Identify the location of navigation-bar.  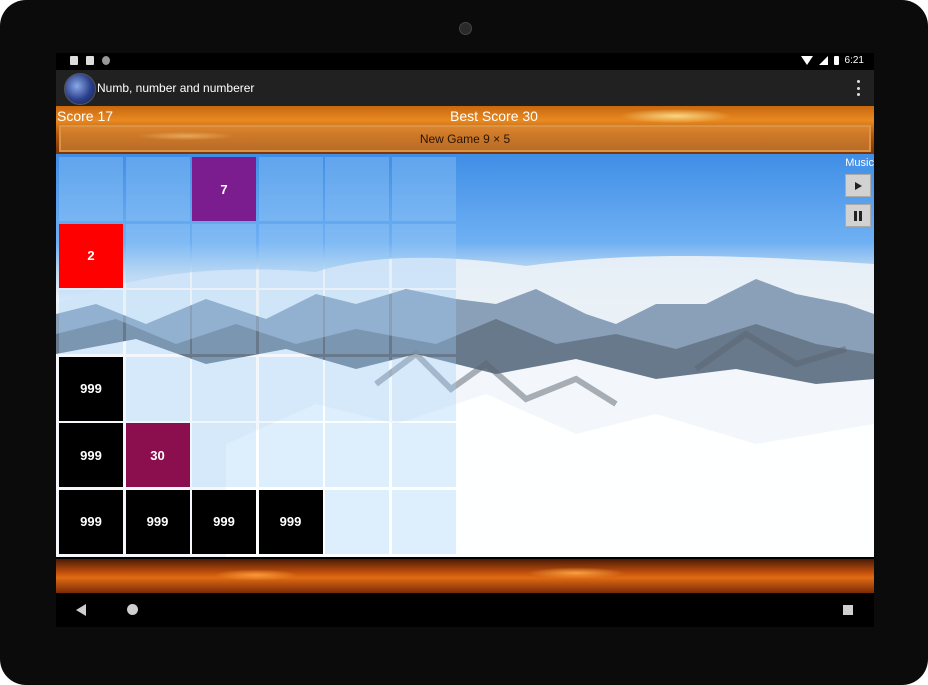
(465, 610).